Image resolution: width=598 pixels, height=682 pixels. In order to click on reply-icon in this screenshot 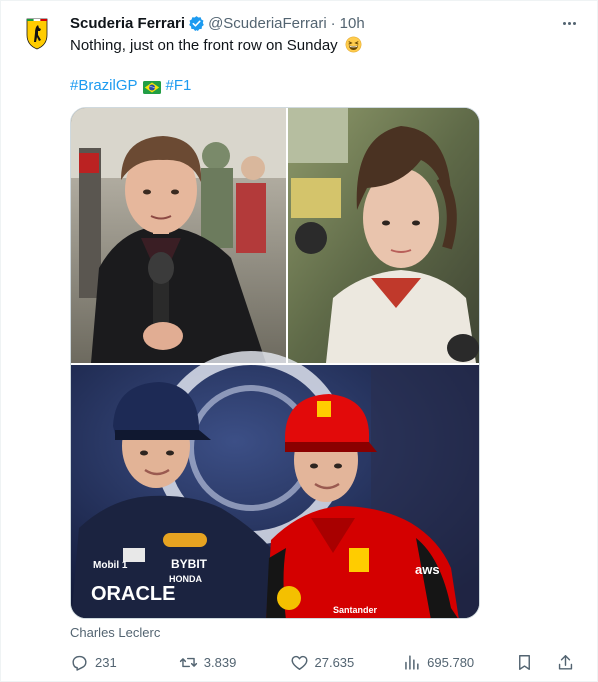, I will do `click(79, 663)`.